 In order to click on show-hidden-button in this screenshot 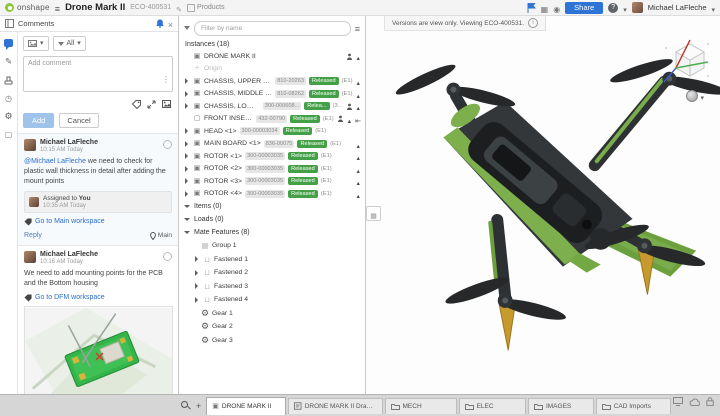, I will do `click(373, 213)`.